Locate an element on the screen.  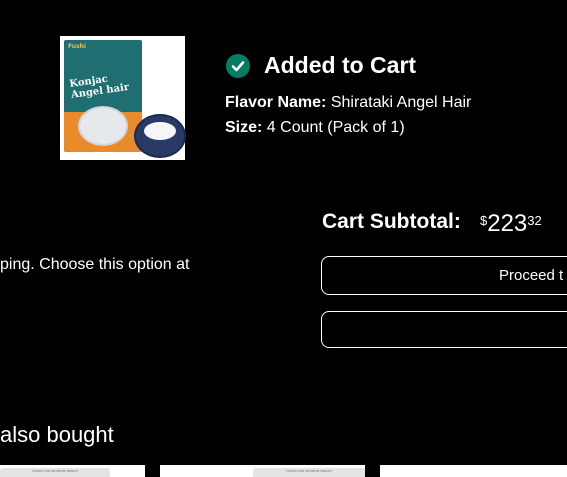
product-package-name: Konjac Angel hair is located at coordinates (99, 87).